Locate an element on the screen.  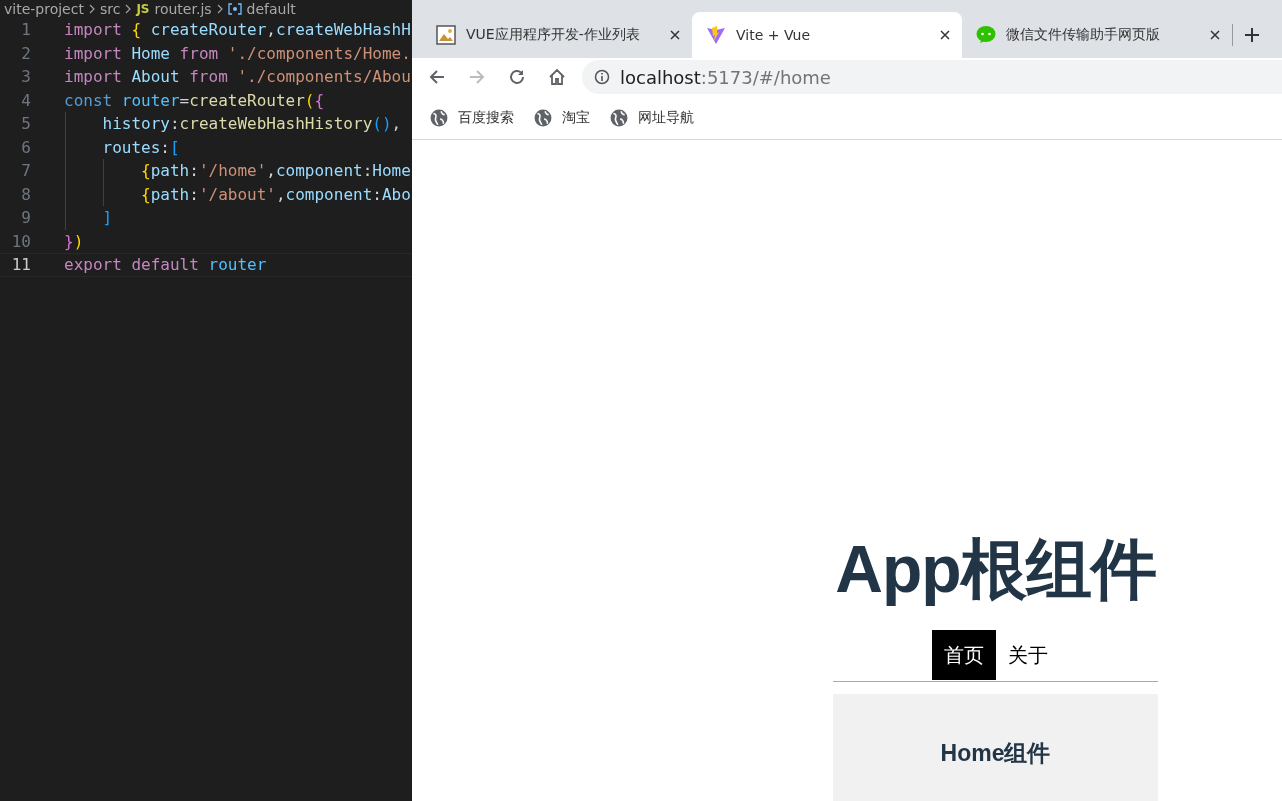
address-bar: localhost:5173/#/home is located at coordinates (932, 77).